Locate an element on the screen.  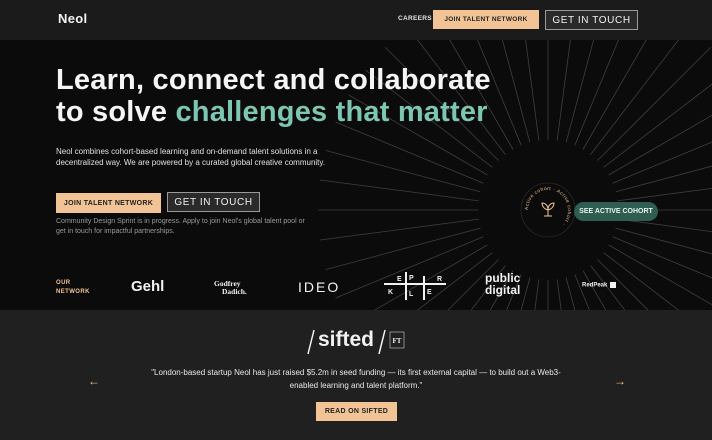
nav-get-in-touch-button: GET IN TOUCH is located at coordinates (591, 20).